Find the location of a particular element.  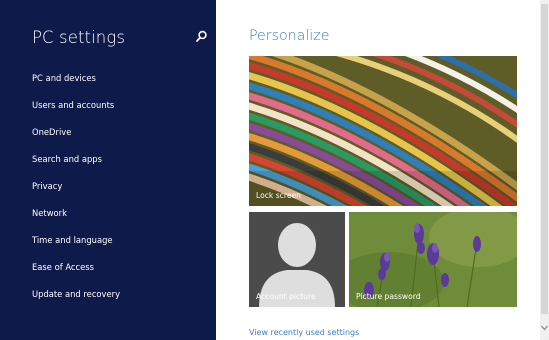

page-title: Personalize is located at coordinates (289, 36).